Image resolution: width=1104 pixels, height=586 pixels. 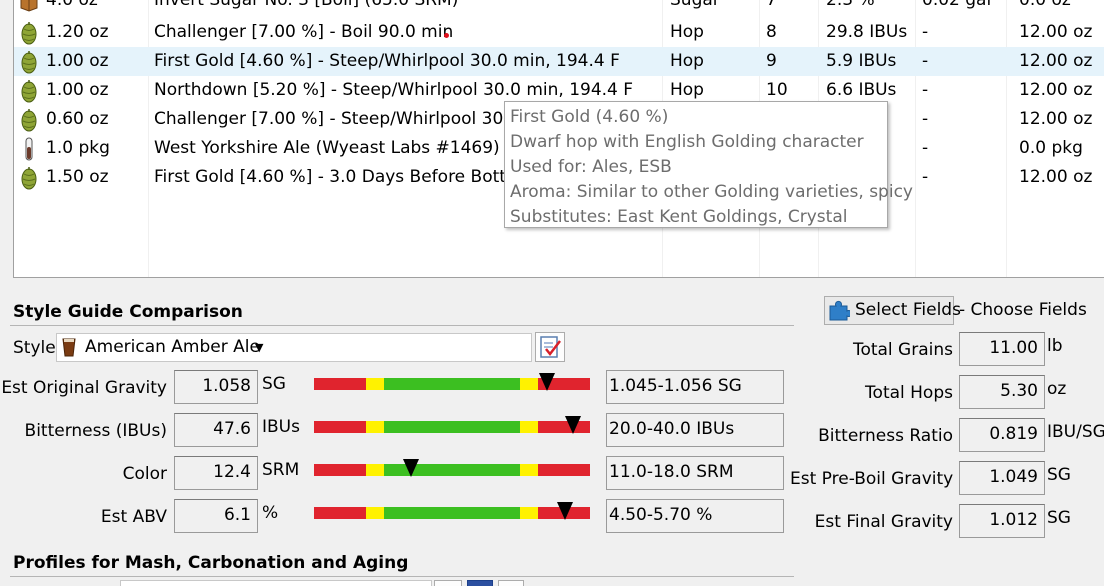 I want to click on style-row-range: 20.0-40.0 IBUs, so click(x=695, y=430).